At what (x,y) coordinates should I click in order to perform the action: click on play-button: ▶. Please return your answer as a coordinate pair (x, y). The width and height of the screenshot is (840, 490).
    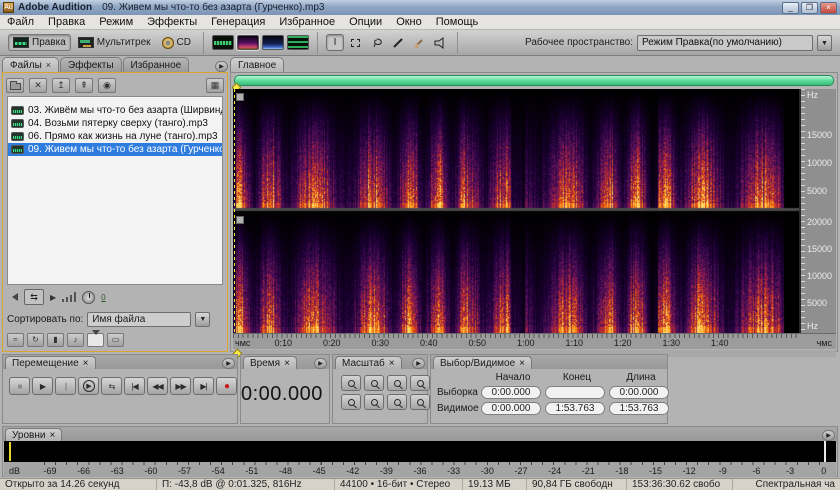
    Looking at the image, I should click on (42, 386).